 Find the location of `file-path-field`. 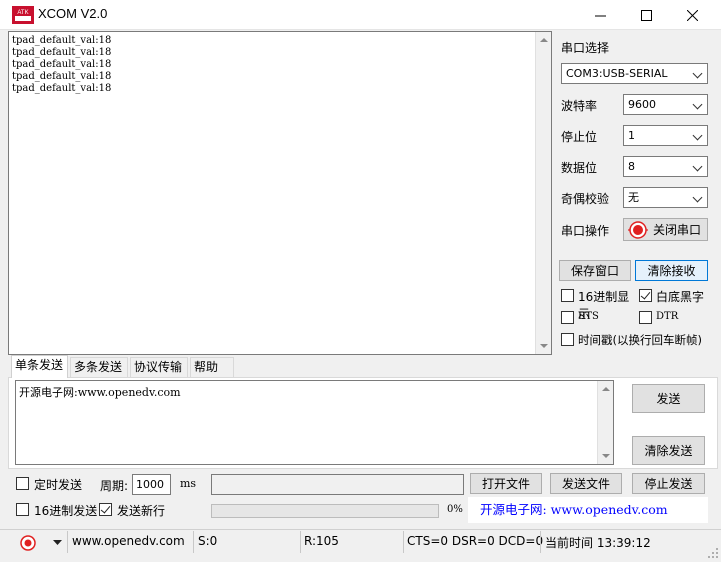

file-path-field is located at coordinates (337, 484).